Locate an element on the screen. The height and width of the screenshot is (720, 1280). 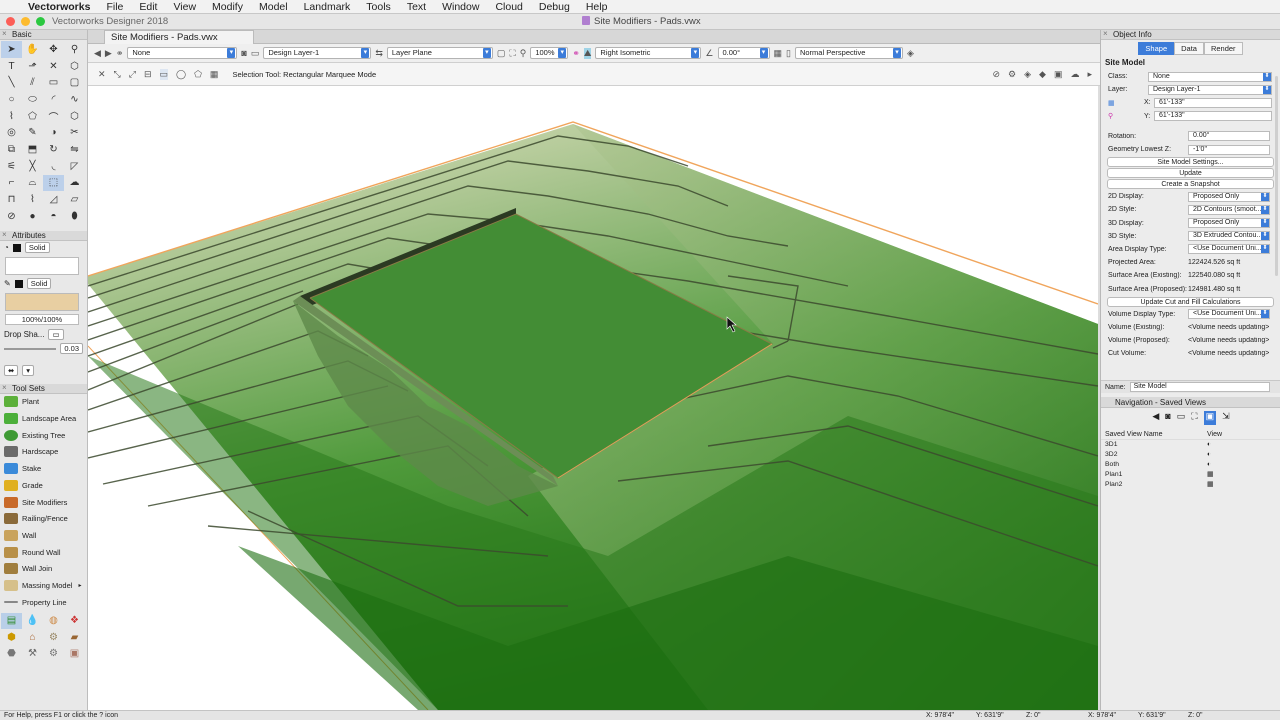
pen-color-swatch is located at coordinates (18, 283).